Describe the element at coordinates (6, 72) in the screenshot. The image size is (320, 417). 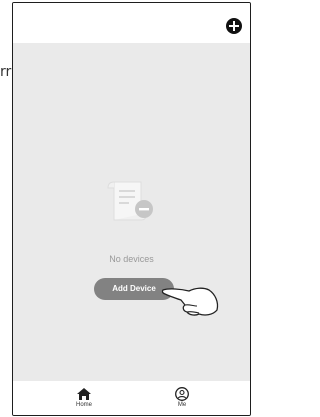
I see `background-text-fragment: rr` at that location.